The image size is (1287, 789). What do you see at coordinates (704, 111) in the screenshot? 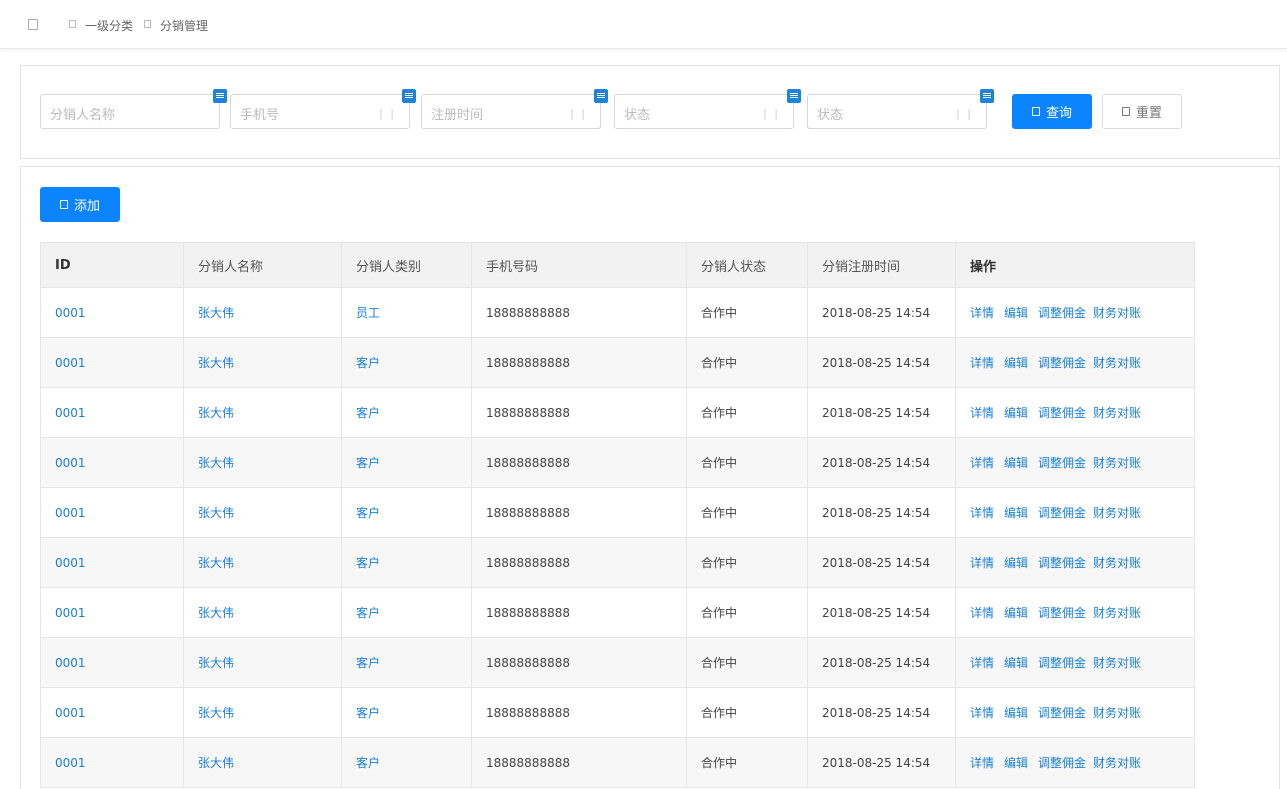
I see `status-select: 状态 | |` at bounding box center [704, 111].